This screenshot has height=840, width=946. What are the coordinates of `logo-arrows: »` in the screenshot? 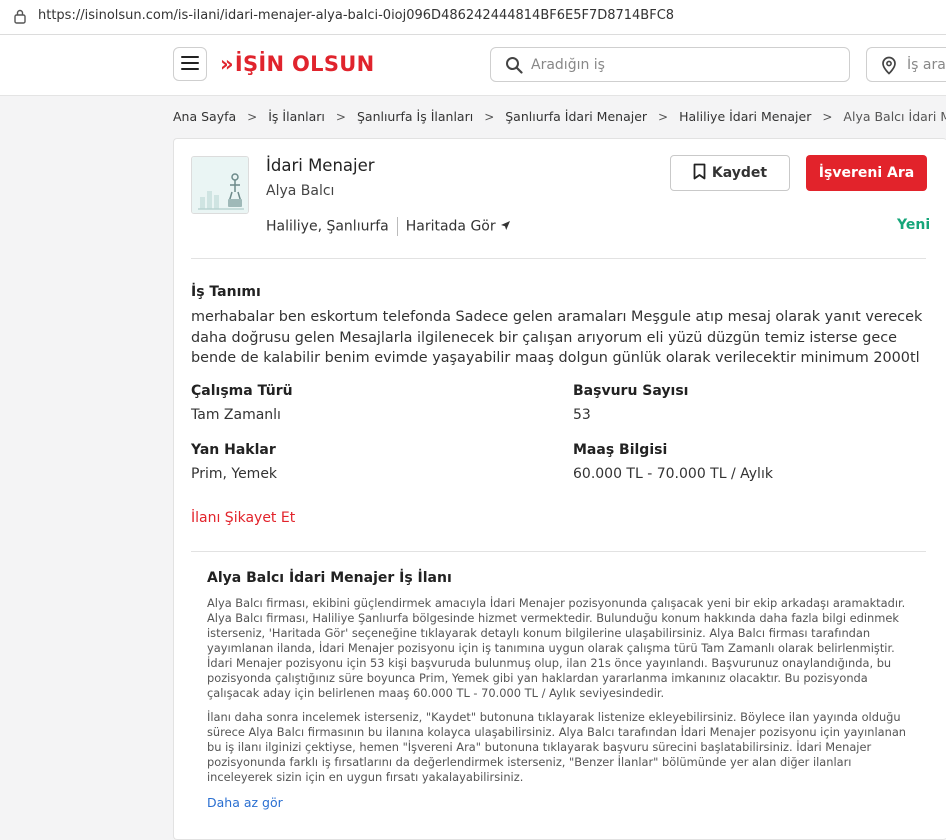 It's located at (227, 64).